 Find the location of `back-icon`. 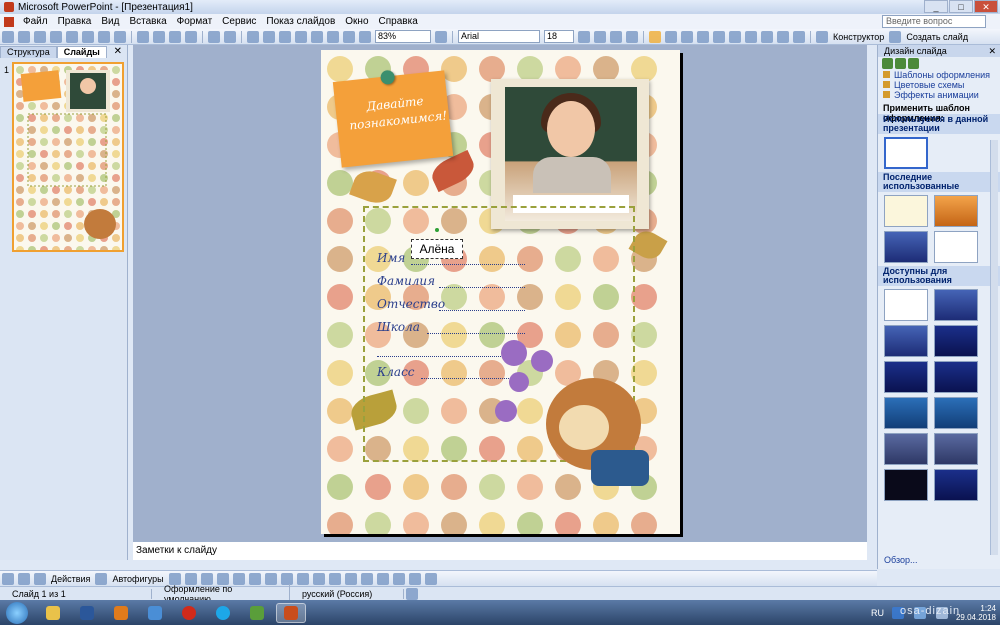

back-icon is located at coordinates (887, 63).